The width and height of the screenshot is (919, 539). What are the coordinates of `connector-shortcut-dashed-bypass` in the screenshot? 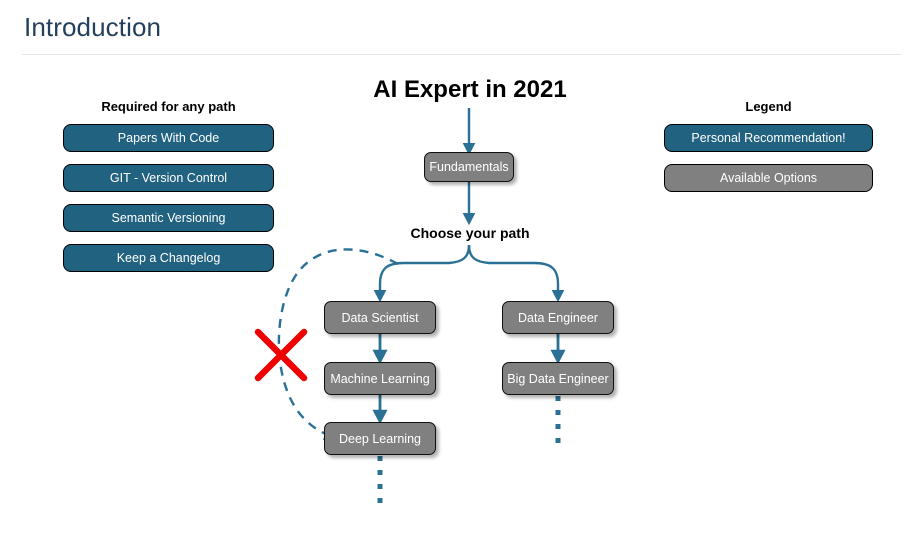 It's located at (338, 344).